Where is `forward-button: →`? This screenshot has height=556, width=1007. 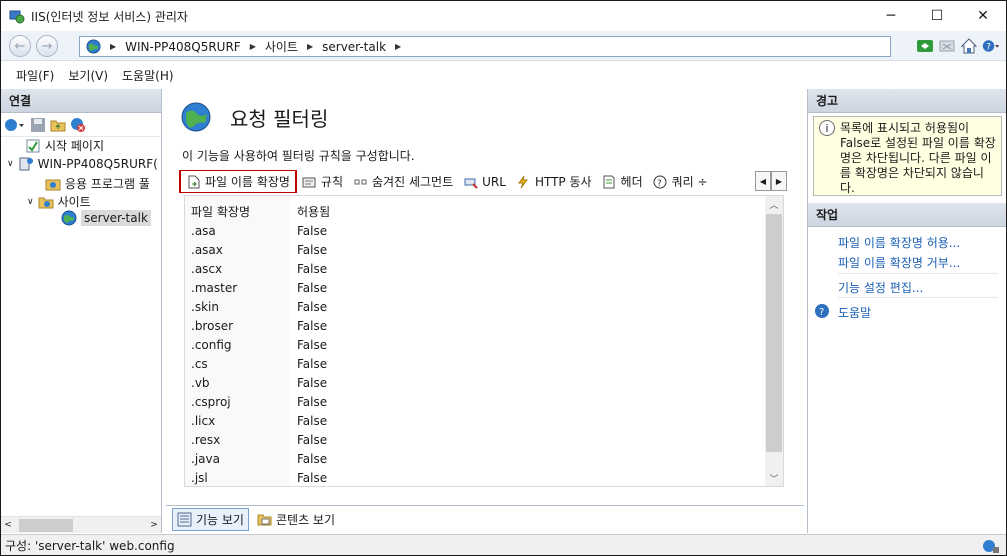
forward-button: → is located at coordinates (47, 46).